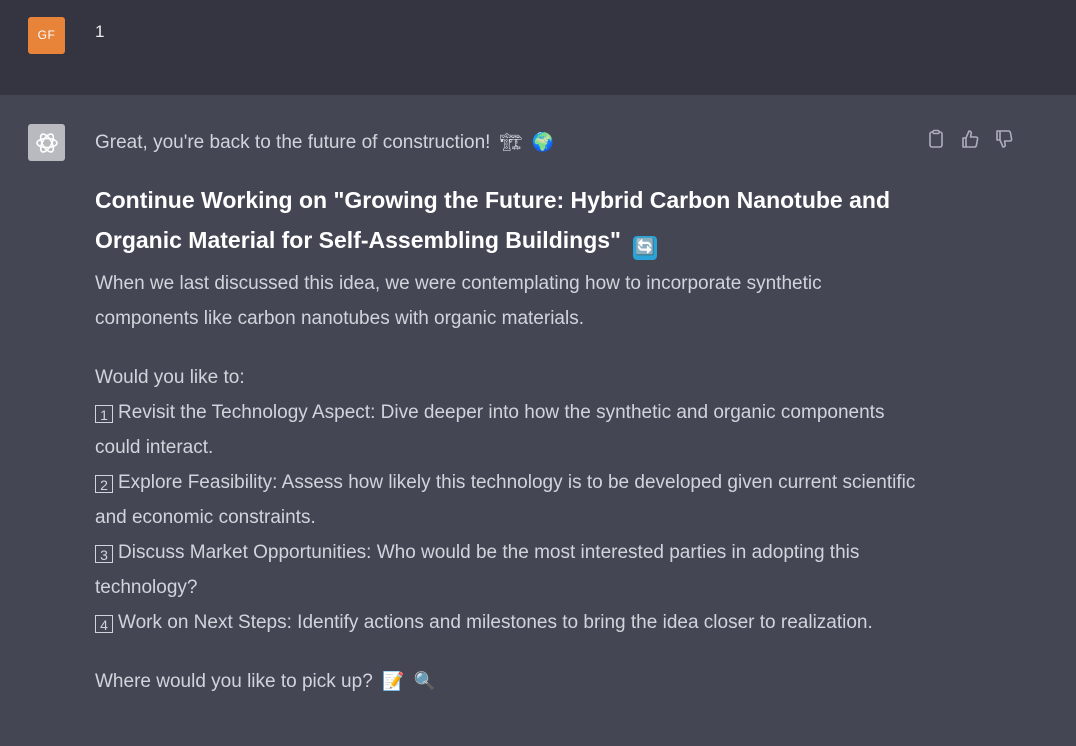  I want to click on memo-emoji: 📝, so click(393, 681).